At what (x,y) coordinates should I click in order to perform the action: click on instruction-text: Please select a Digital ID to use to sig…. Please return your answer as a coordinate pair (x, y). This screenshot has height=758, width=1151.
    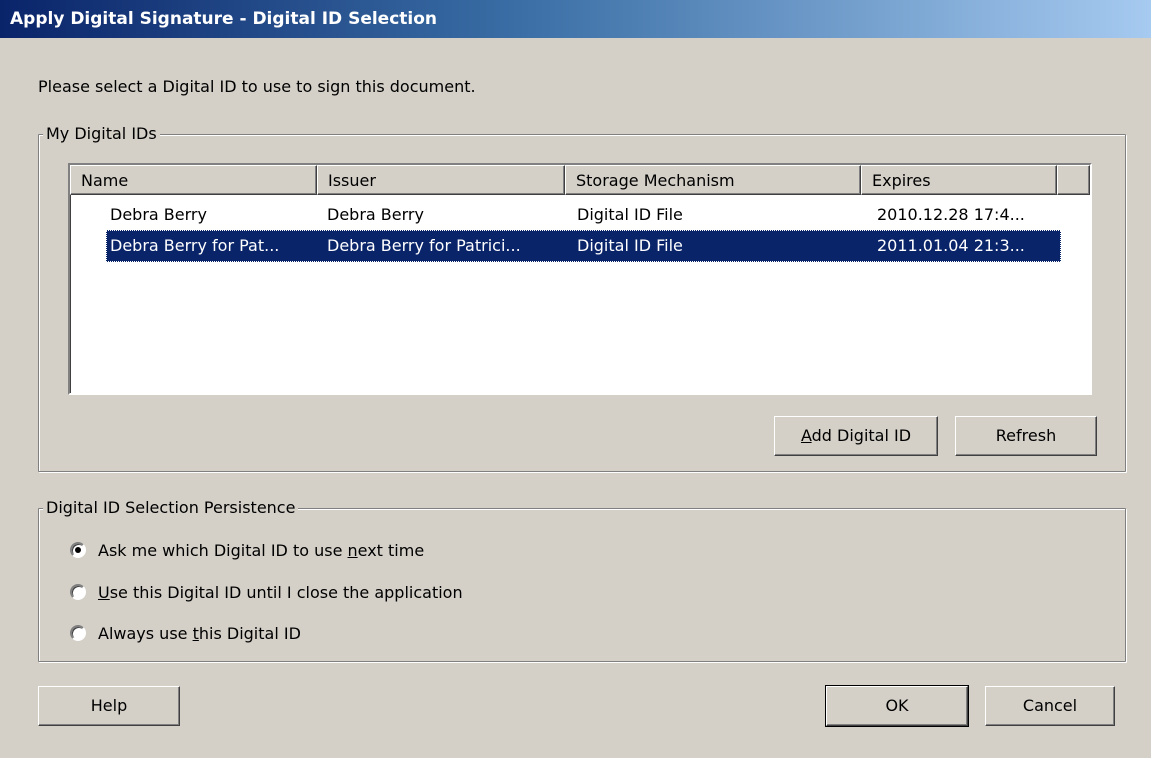
    Looking at the image, I should click on (257, 86).